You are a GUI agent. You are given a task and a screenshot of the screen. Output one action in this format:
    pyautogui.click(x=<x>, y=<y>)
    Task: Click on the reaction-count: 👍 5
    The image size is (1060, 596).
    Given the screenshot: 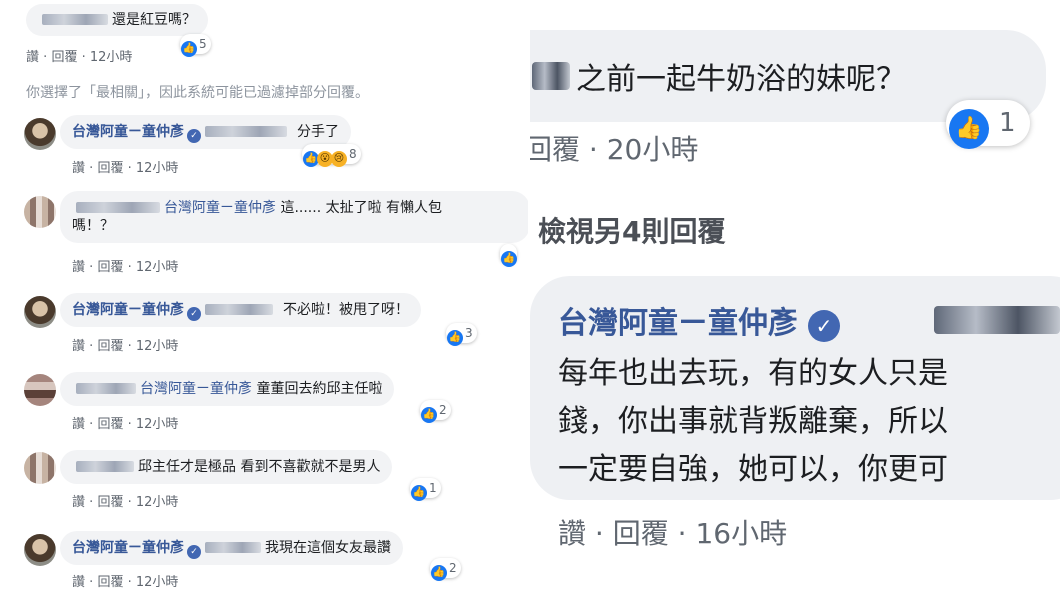 What is the action you would take?
    pyautogui.click(x=195, y=45)
    